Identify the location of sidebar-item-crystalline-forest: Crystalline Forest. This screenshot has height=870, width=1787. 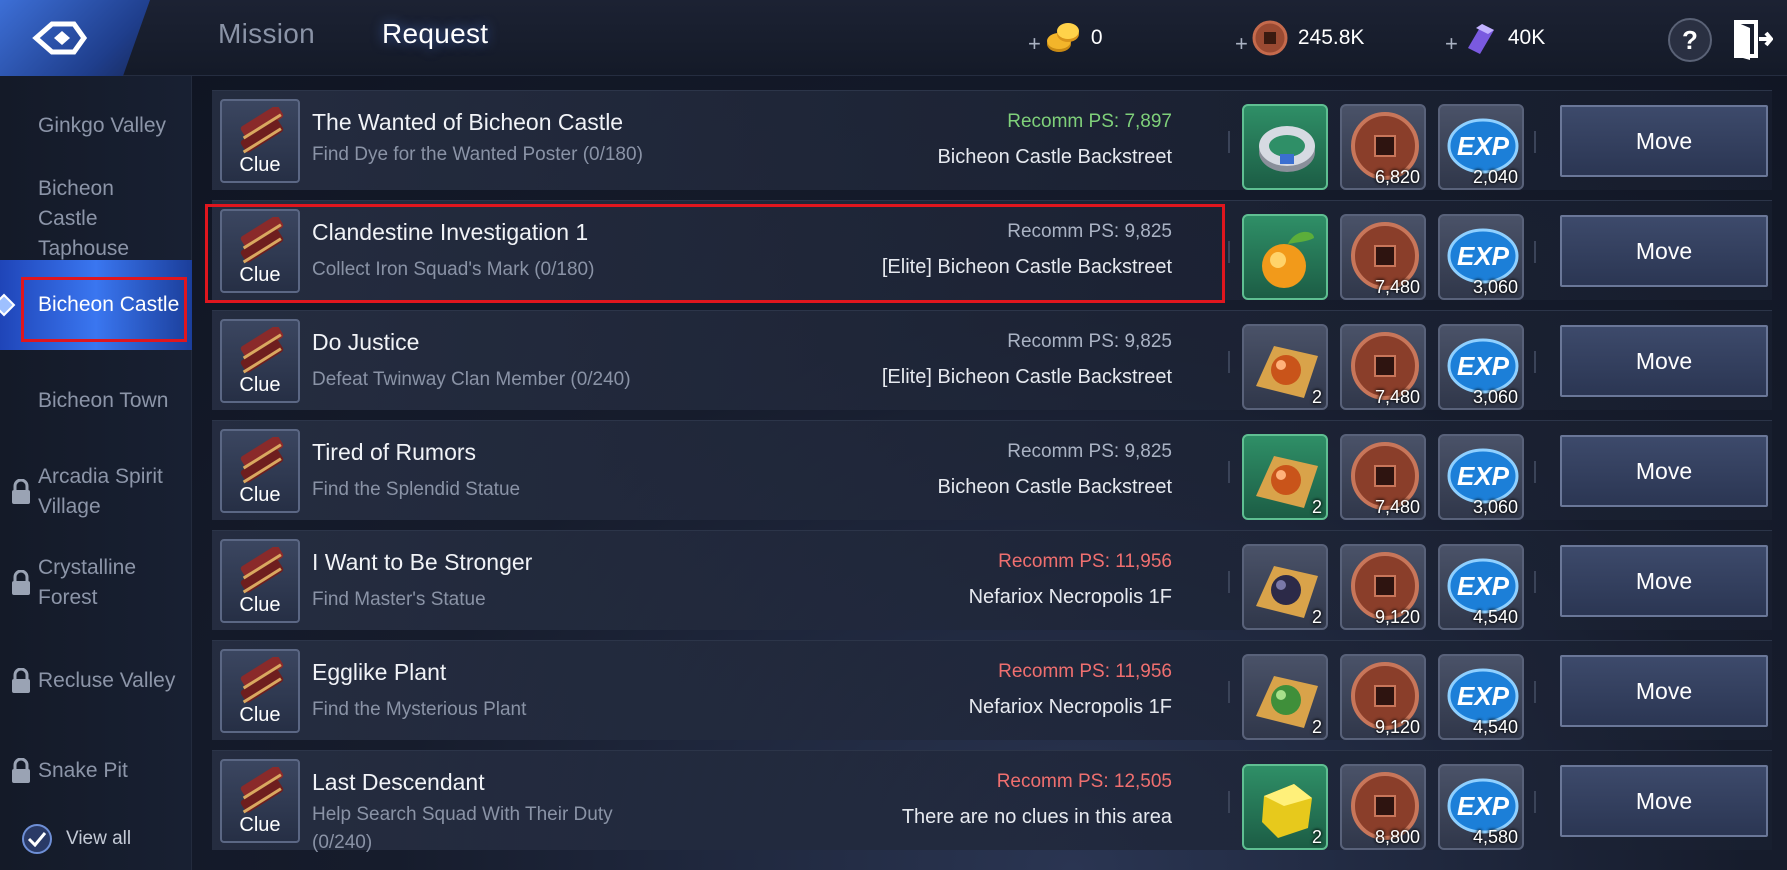
(96, 583).